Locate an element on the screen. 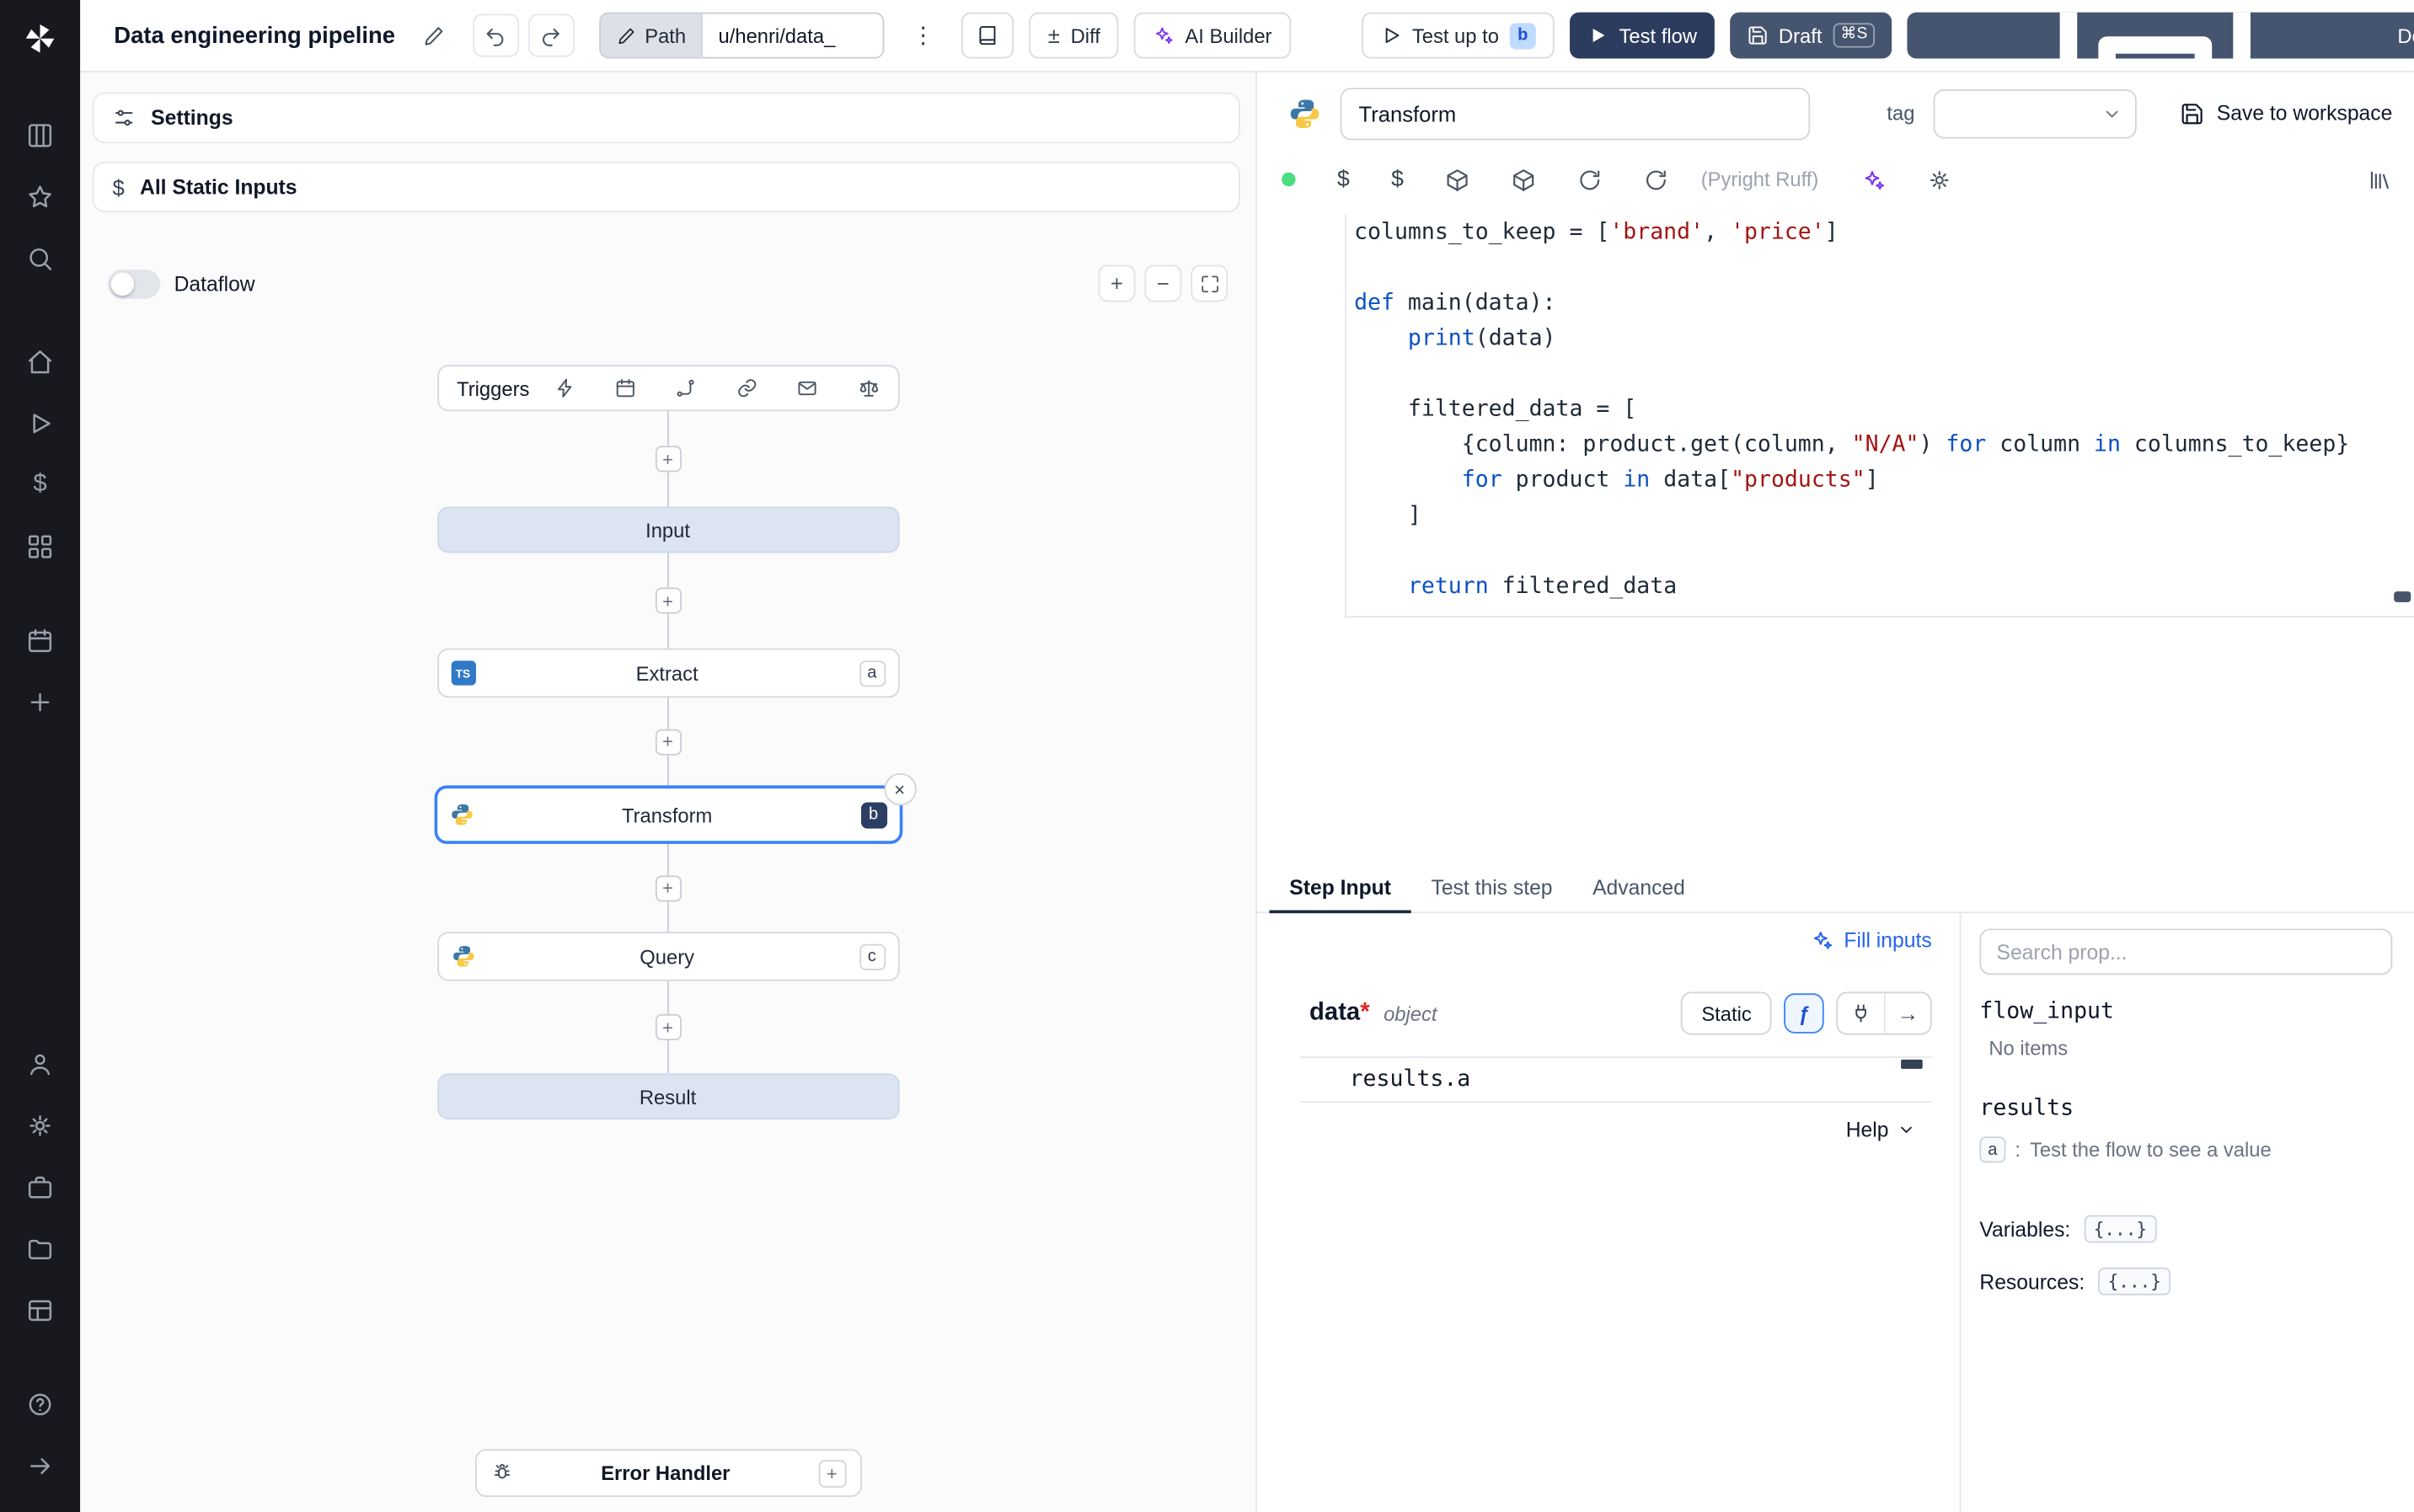  step-name-input is located at coordinates (1575, 113).